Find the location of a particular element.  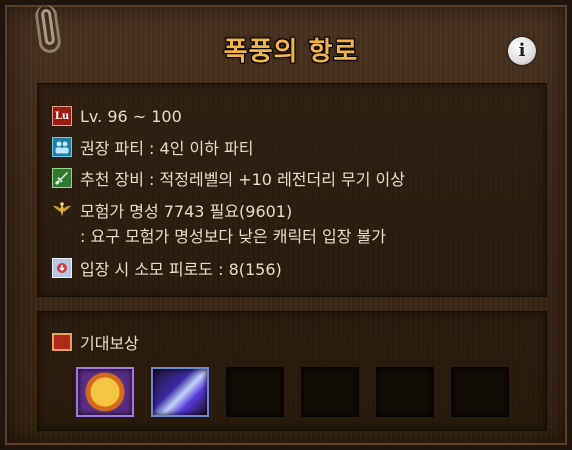

fame-note-row: : 요구 모험가 명성보다 낮은 캐릭터 입장 불가 is located at coordinates (233, 235).